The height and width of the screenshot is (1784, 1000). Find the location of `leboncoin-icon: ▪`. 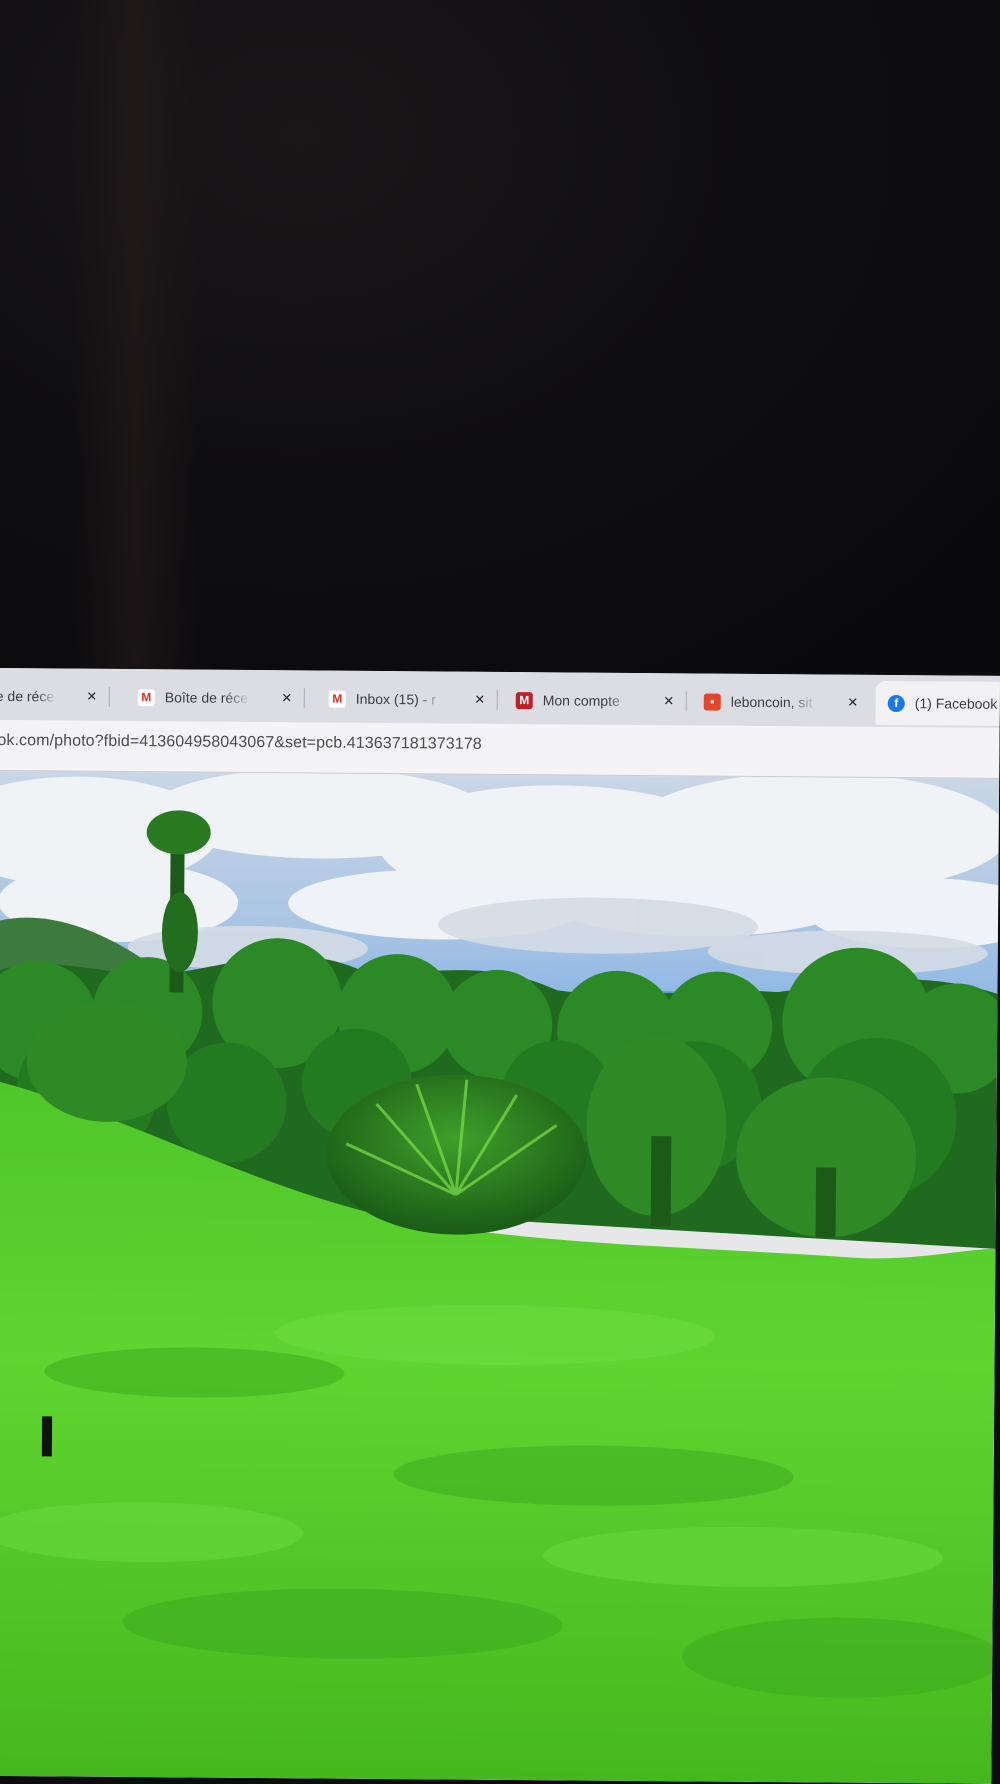

leboncoin-icon: ▪ is located at coordinates (712, 702).